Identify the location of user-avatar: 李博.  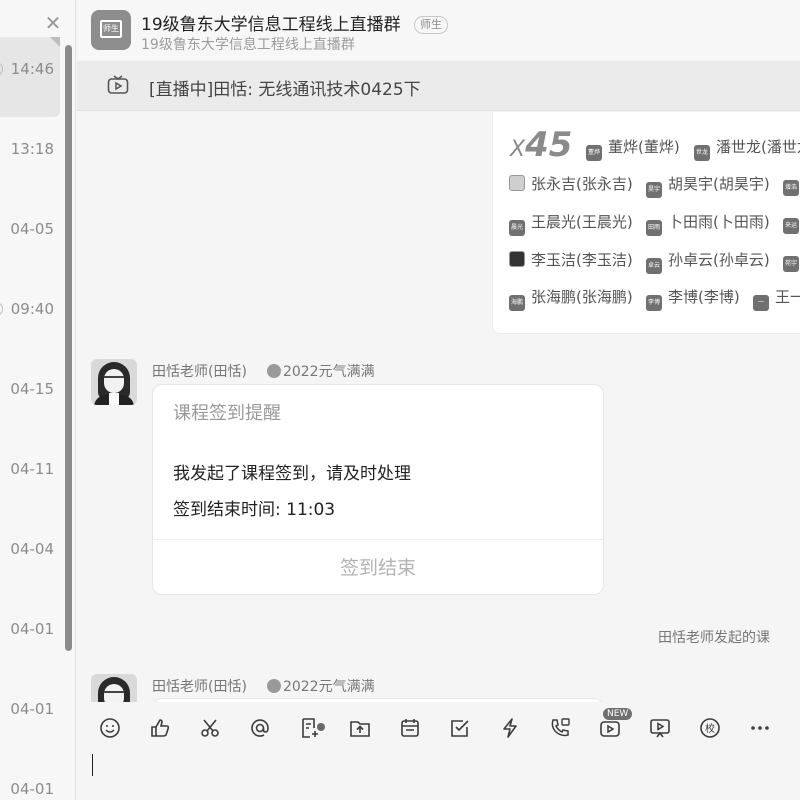
(654, 303).